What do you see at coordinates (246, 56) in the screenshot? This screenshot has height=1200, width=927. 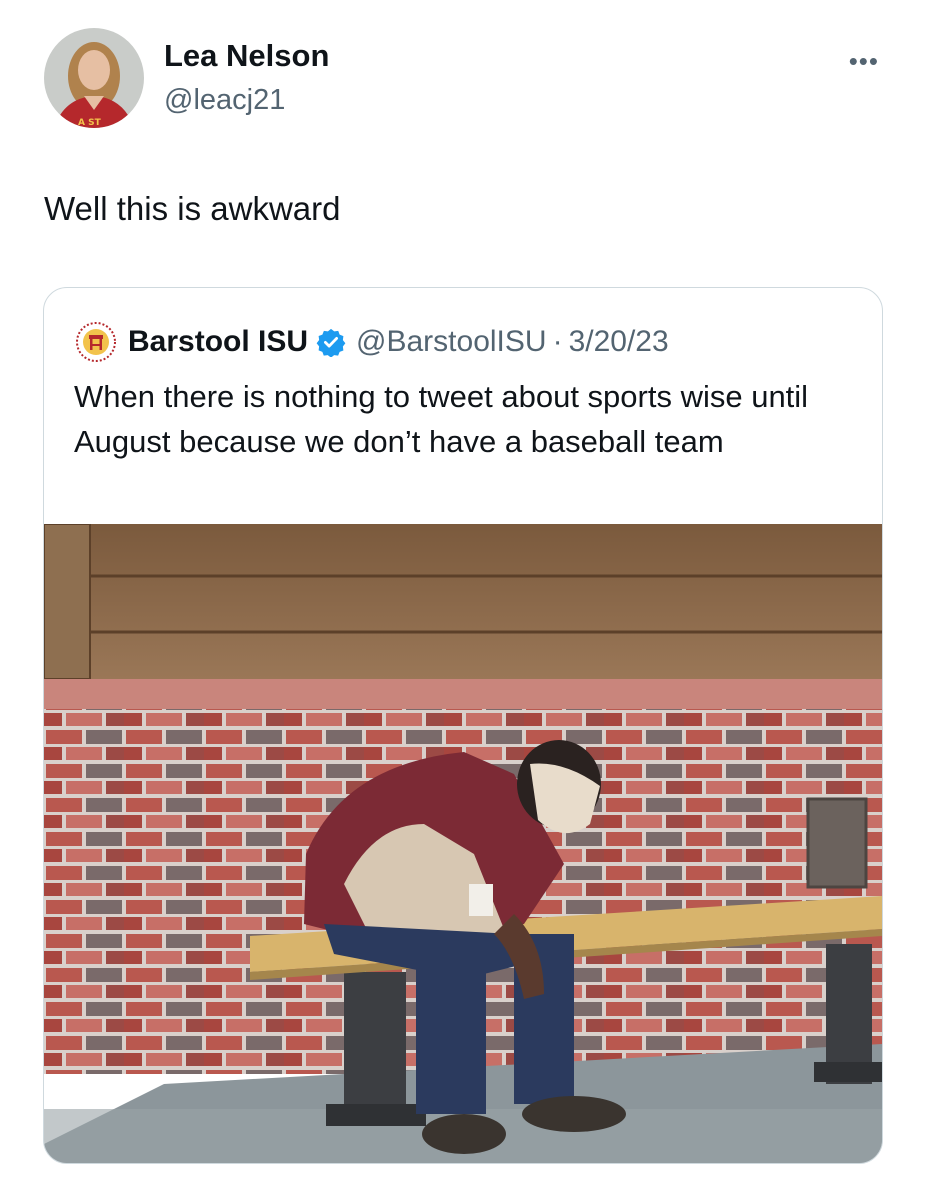 I see `author-name: Lea Nelson` at bounding box center [246, 56].